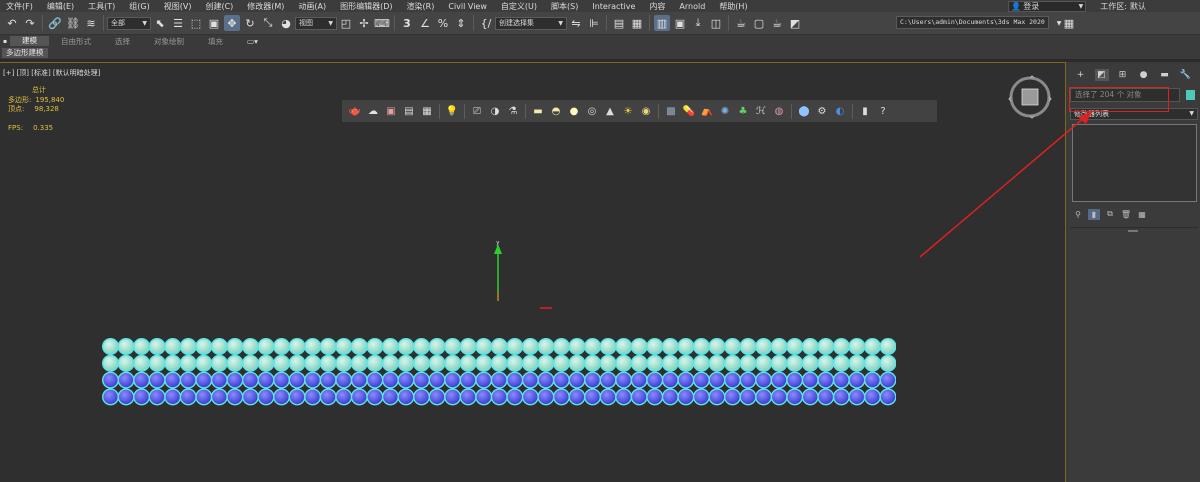 The image size is (1200, 482). What do you see at coordinates (1030, 97) in the screenshot?
I see `viewcube-face` at bounding box center [1030, 97].